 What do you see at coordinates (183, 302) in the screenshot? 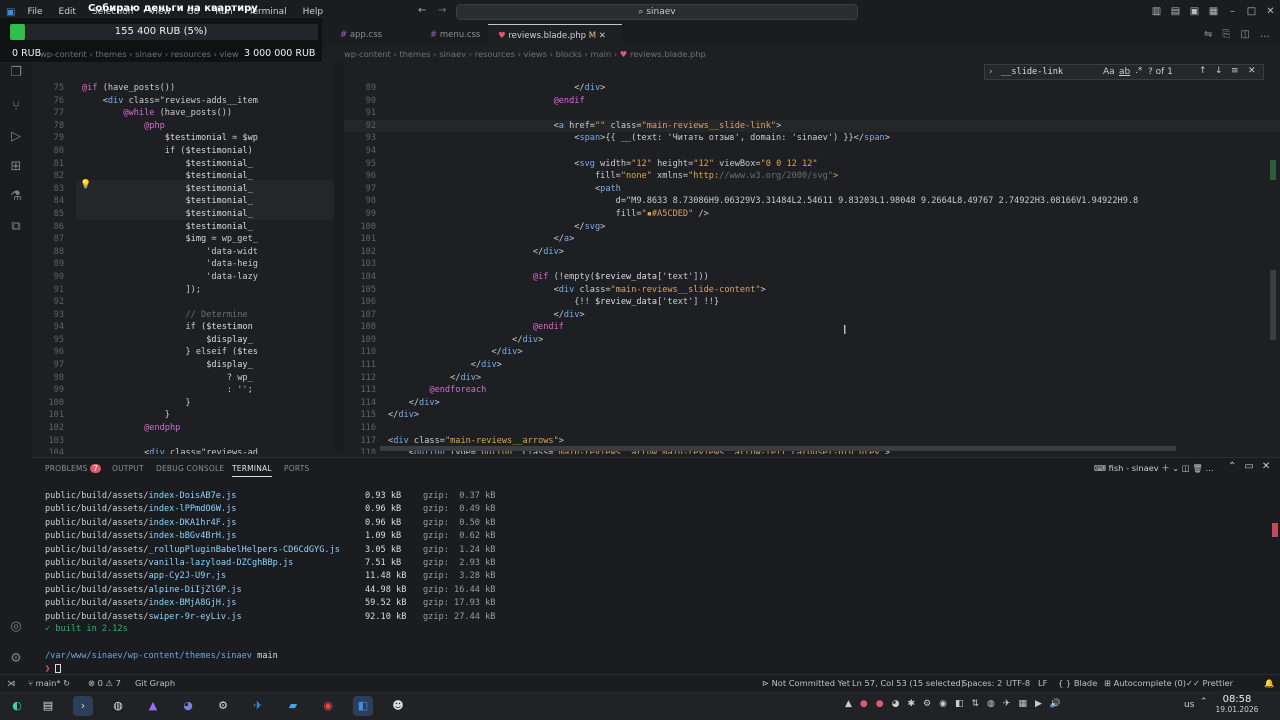
I see `left-code-line: 92` at bounding box center [183, 302].